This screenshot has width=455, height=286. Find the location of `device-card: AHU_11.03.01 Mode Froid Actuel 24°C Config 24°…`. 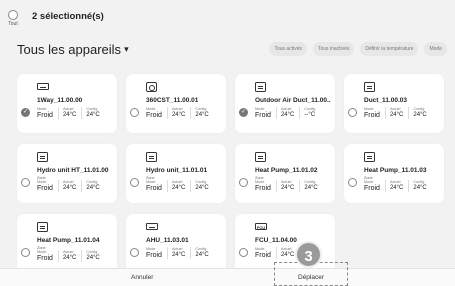

device-card: AHU_11.03.01 Mode Froid Actuel 24°C Config 24°… is located at coordinates (176, 243).